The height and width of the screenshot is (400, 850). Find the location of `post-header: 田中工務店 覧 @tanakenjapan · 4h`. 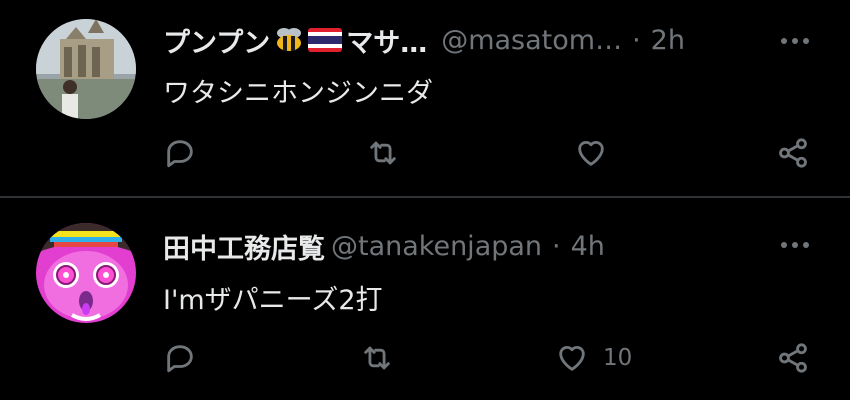

post-header: 田中工務店 覧 @tanakenjapan · 4h is located at coordinates (446, 246).